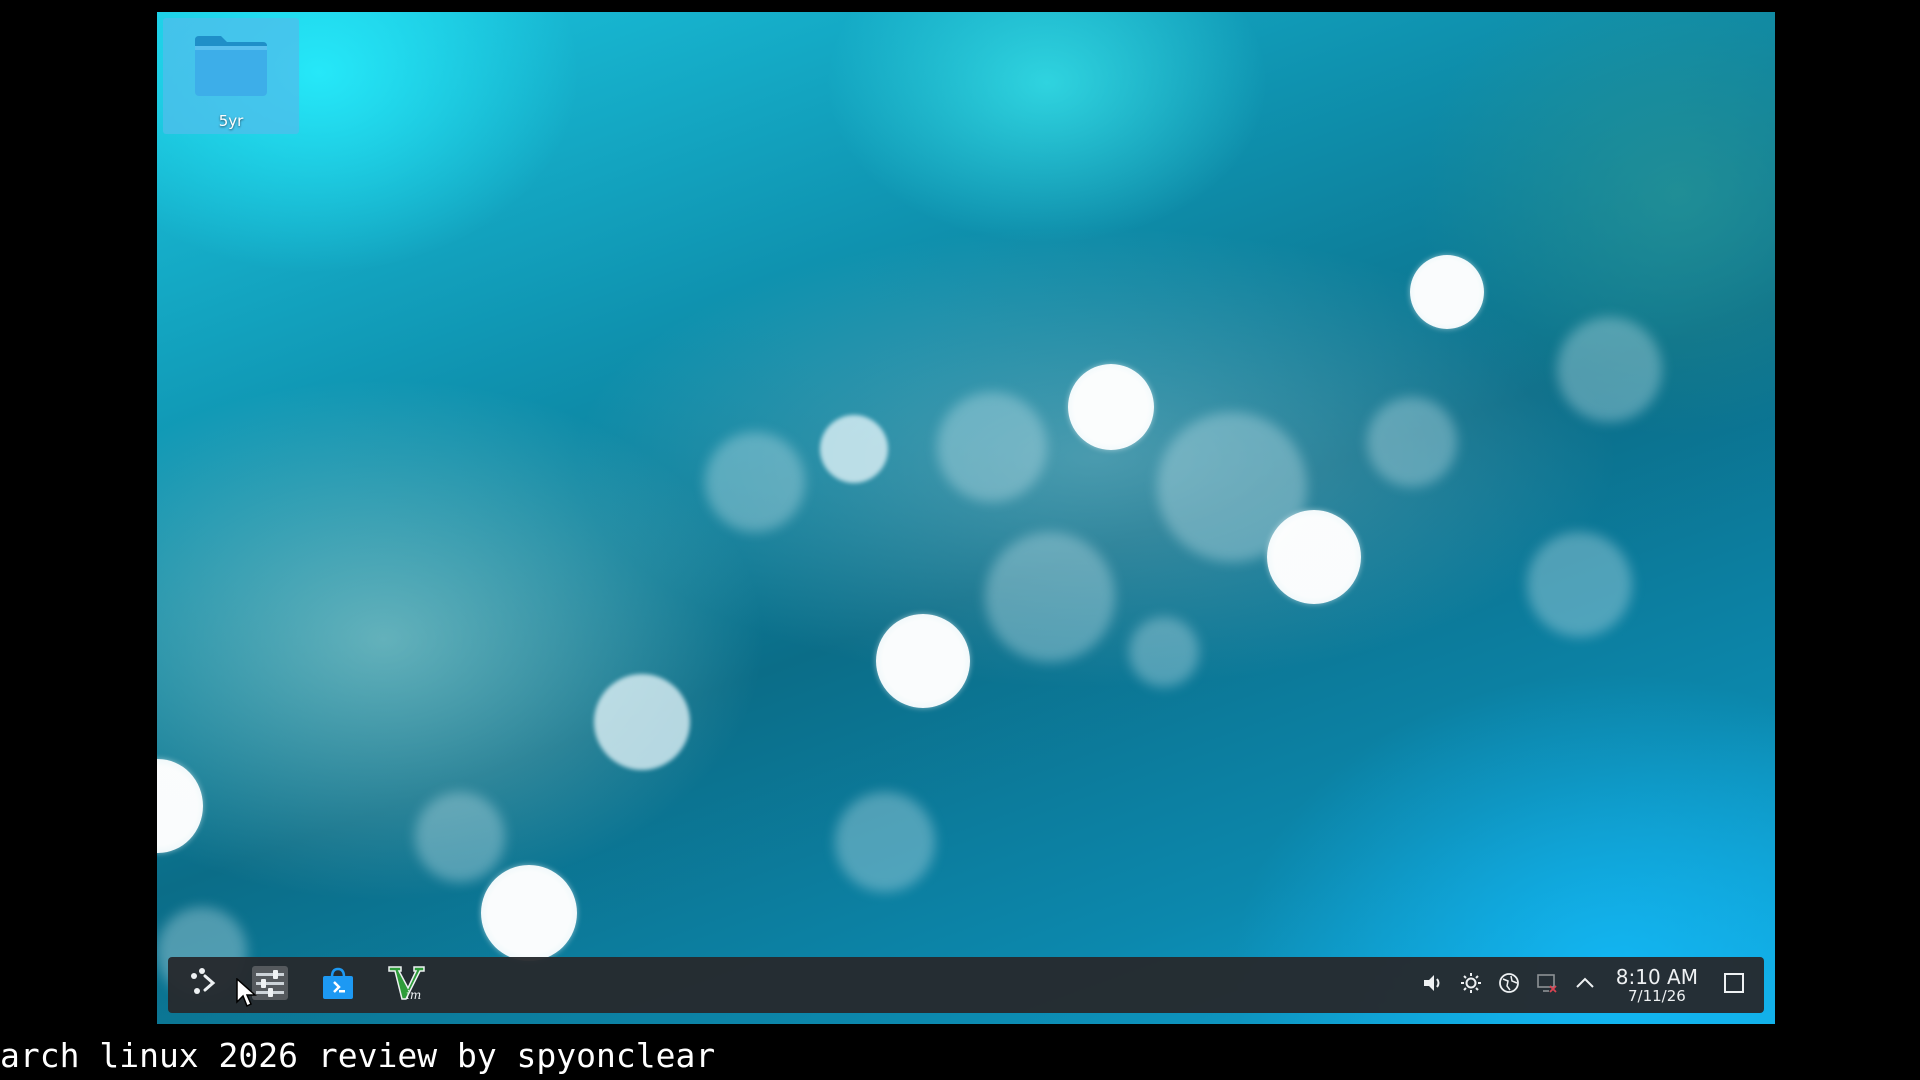  I want to click on sun-icon, so click(1471, 985).